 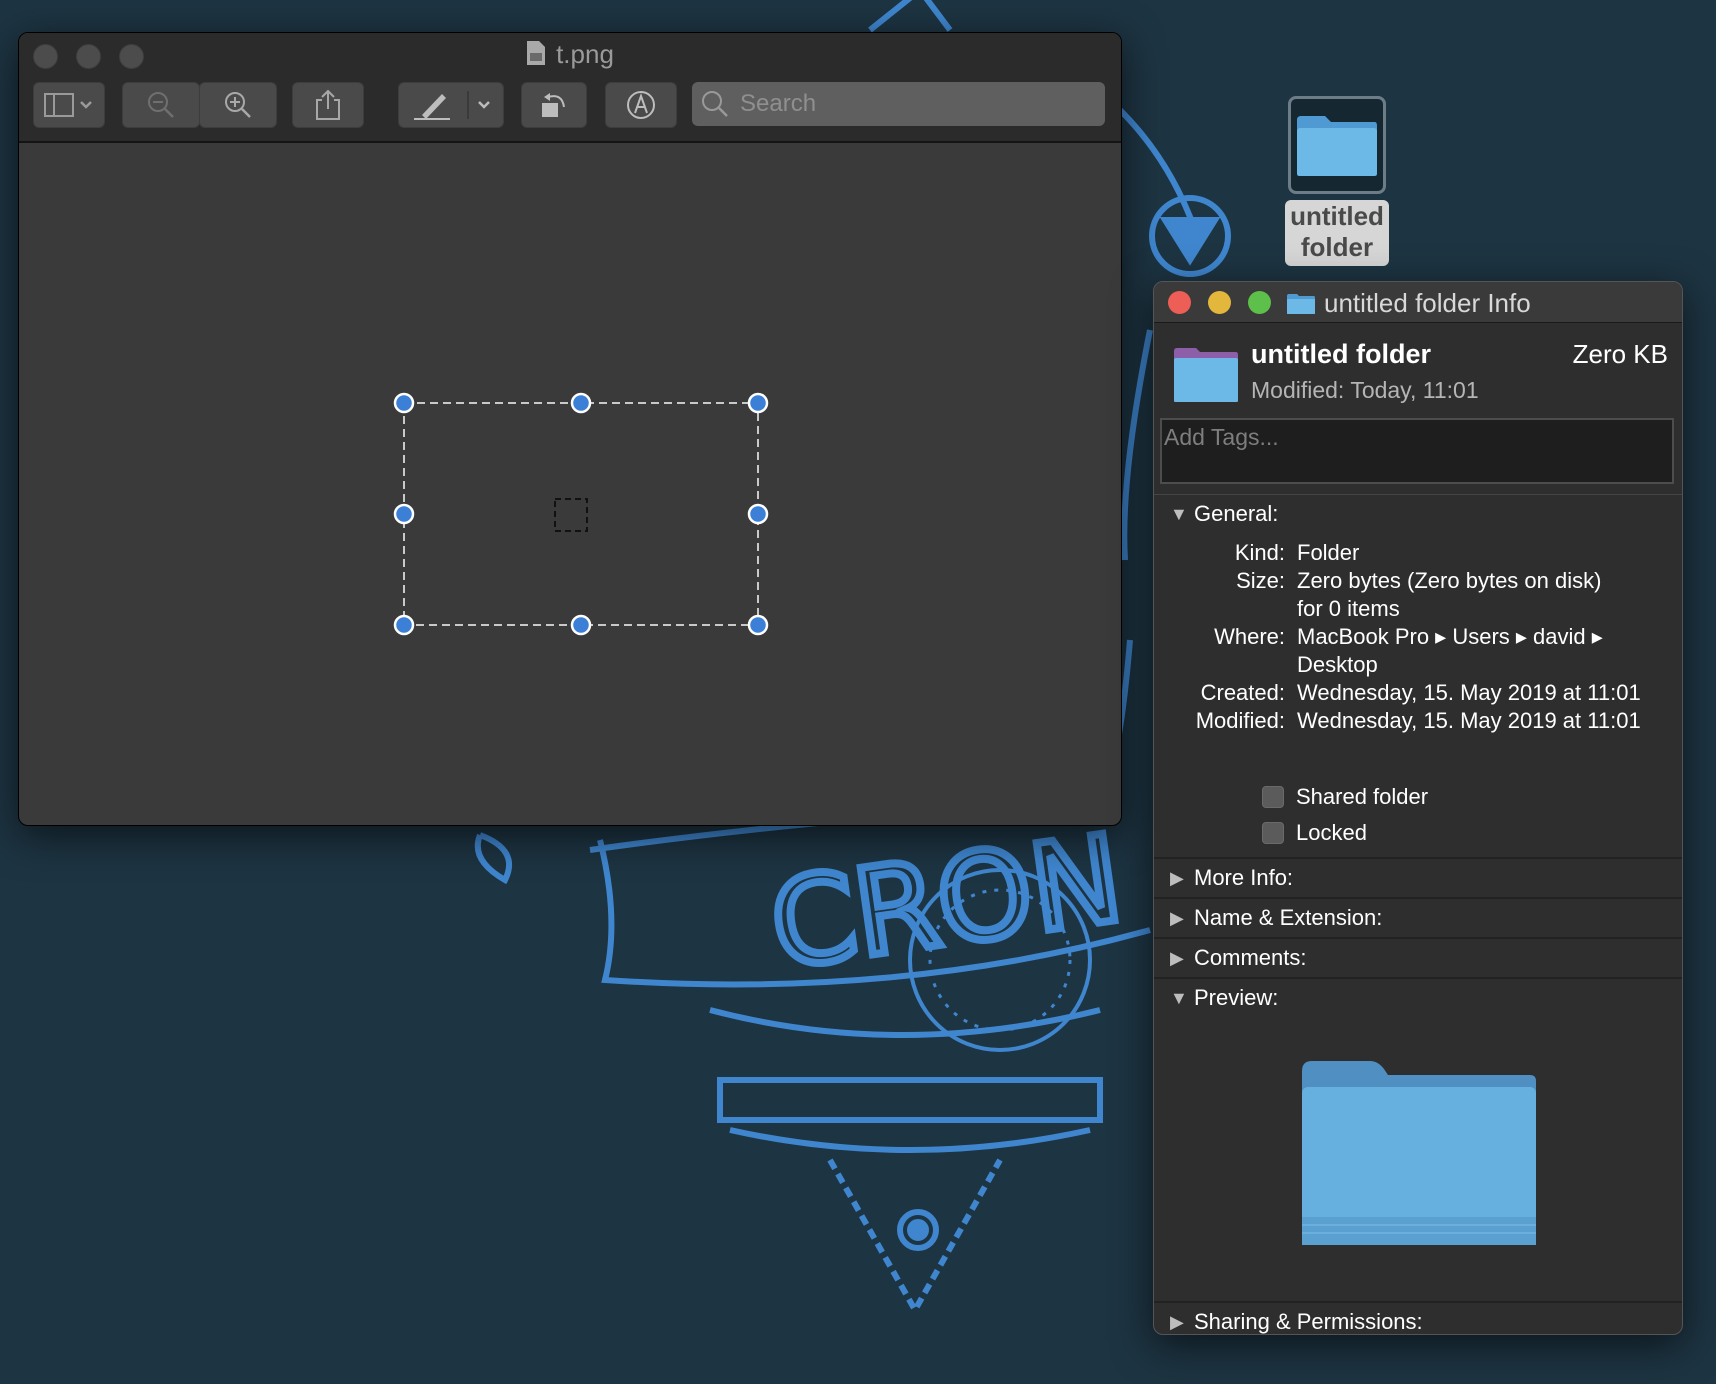 I want to click on resize-handle-top-right, so click(x=758, y=403).